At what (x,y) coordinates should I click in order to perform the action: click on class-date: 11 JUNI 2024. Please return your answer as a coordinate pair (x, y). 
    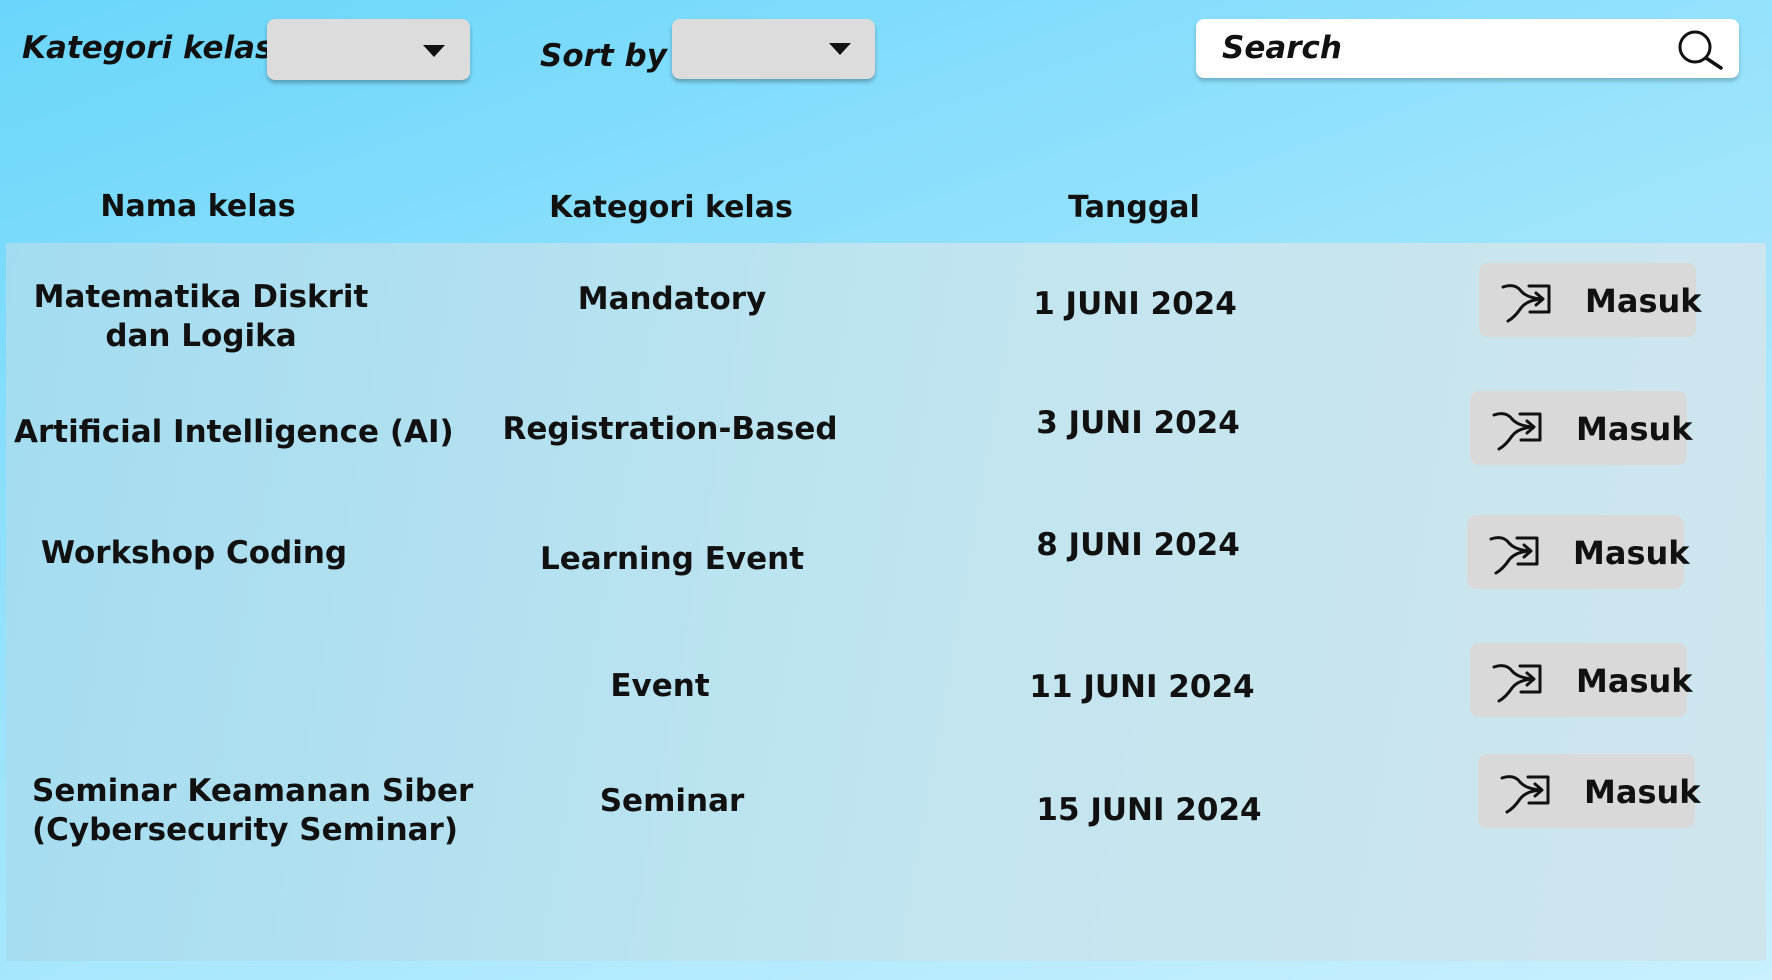
    Looking at the image, I should click on (1142, 687).